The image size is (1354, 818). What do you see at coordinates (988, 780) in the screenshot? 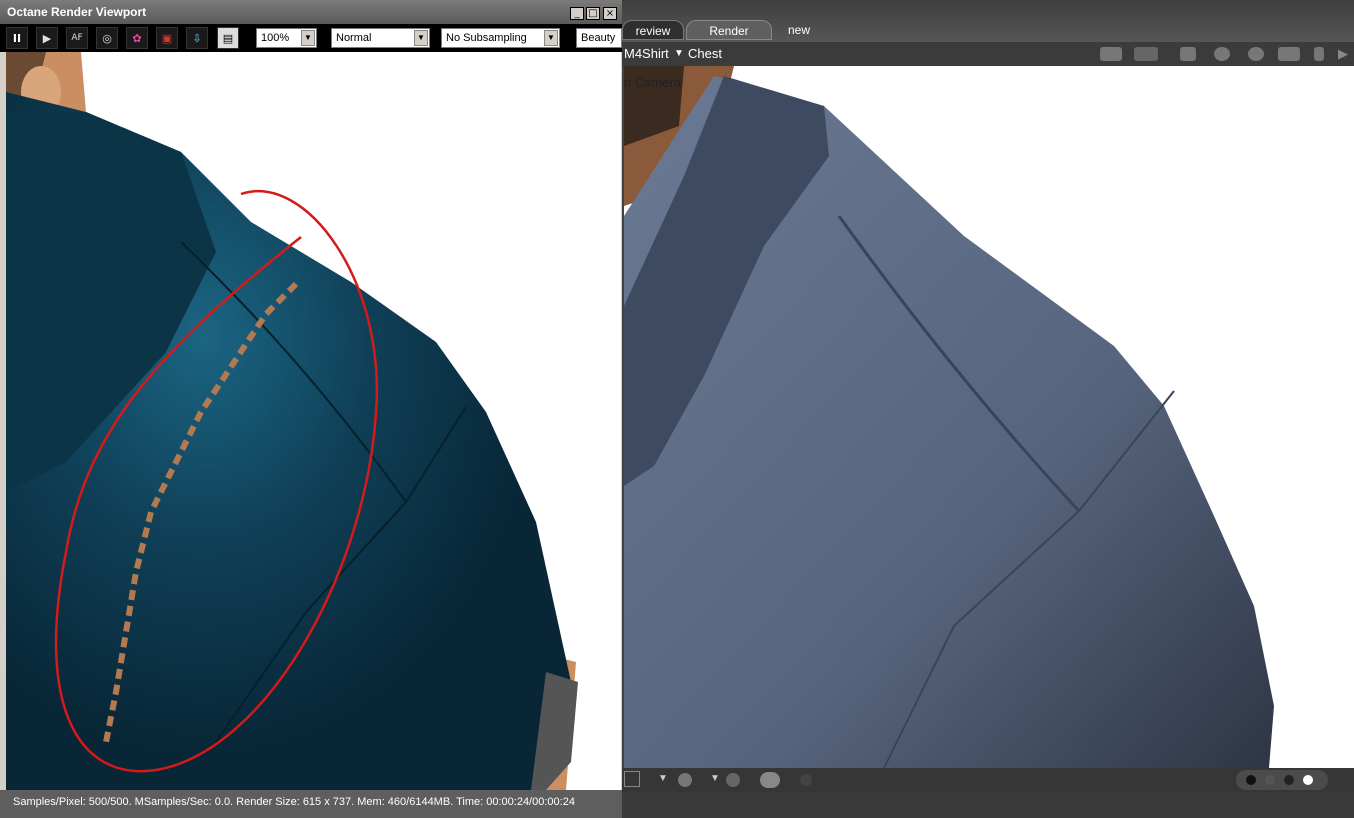
I see `daz-viewport-bottombar: ▼ ▼` at bounding box center [988, 780].